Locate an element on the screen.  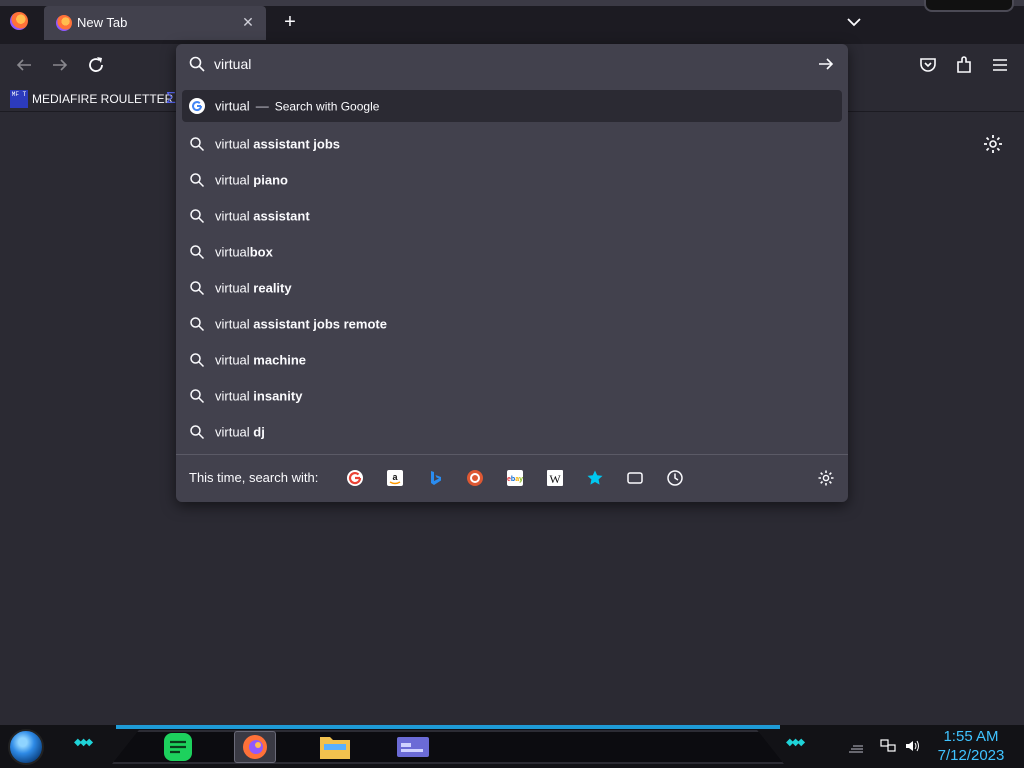
suggestion-text: virtual assistant jobs remote is located at coordinates (301, 324).